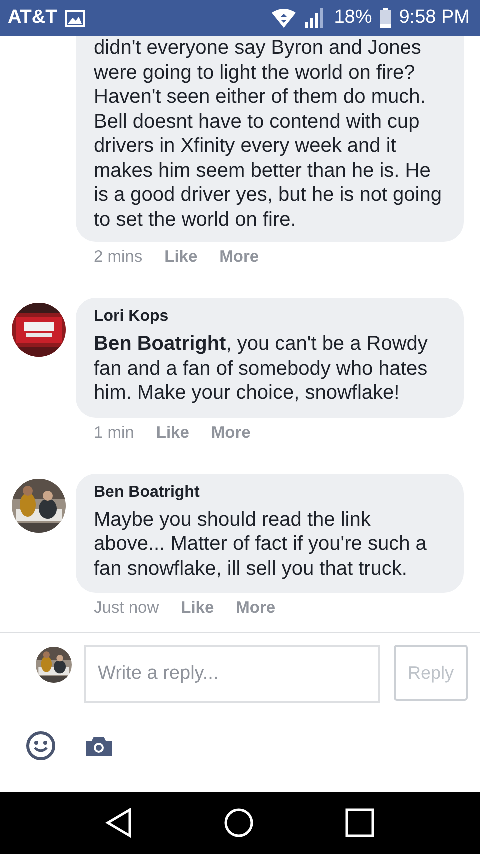 The height and width of the screenshot is (854, 480). What do you see at coordinates (75, 18) in the screenshot?
I see `image-icon` at bounding box center [75, 18].